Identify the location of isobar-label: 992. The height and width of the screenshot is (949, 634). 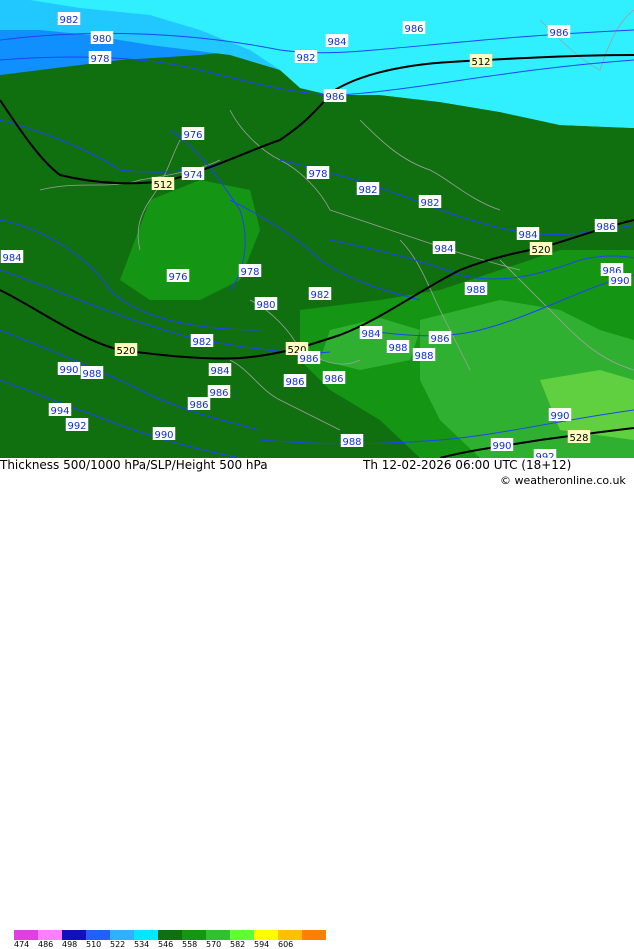
(76, 426).